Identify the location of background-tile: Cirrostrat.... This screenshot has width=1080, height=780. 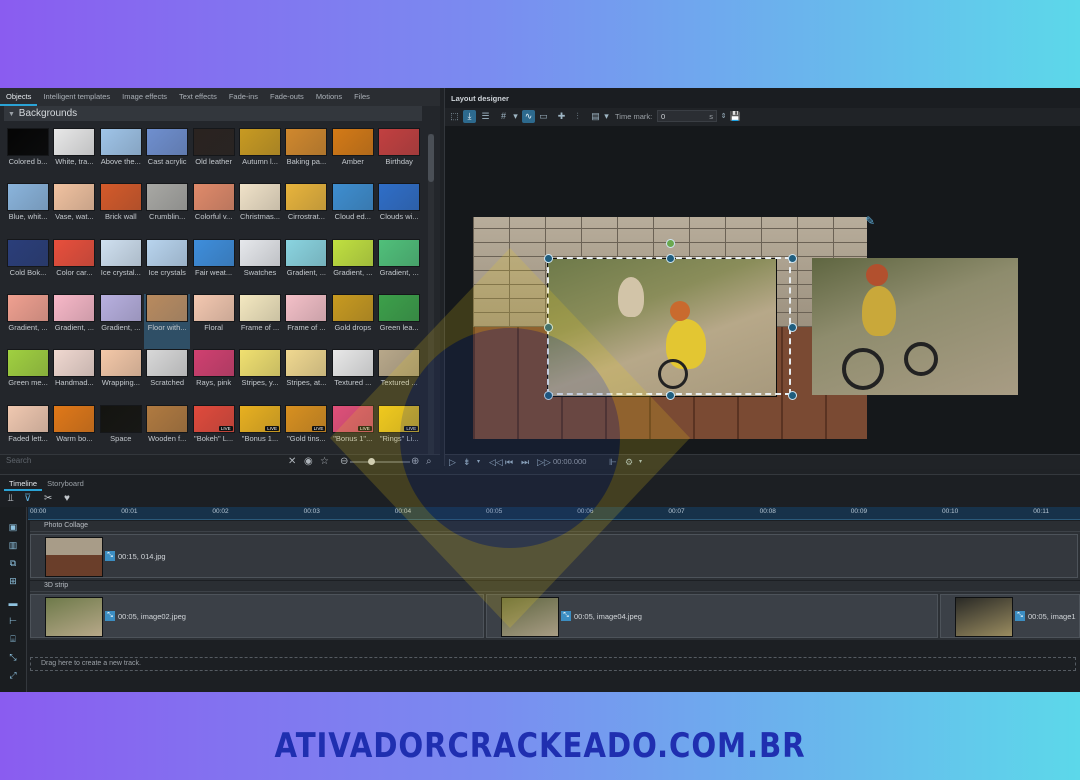
(306, 210).